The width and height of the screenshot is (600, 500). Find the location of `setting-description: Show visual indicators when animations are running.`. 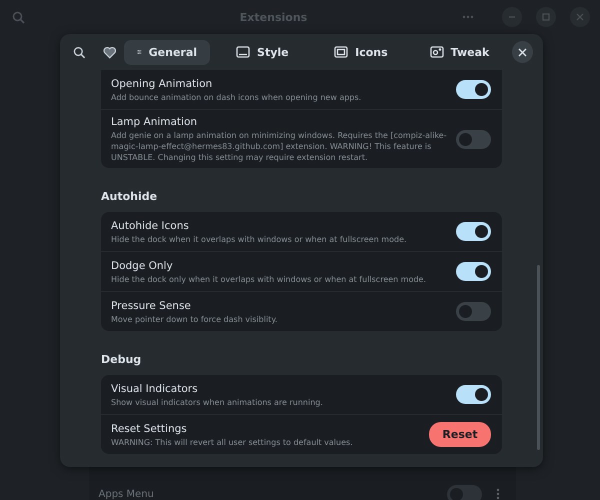

setting-description: Show visual indicators when animations are running. is located at coordinates (217, 402).